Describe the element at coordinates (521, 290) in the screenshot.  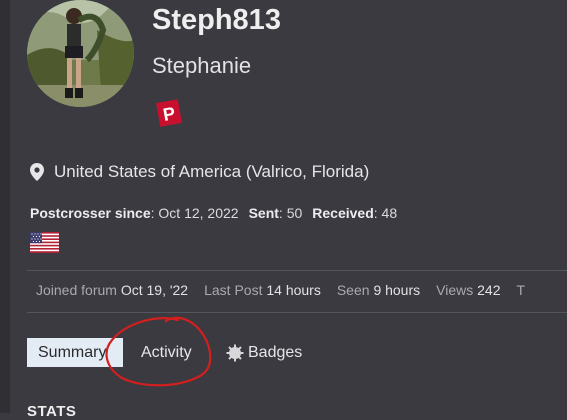
I see `forum-trailing-text: T` at that location.